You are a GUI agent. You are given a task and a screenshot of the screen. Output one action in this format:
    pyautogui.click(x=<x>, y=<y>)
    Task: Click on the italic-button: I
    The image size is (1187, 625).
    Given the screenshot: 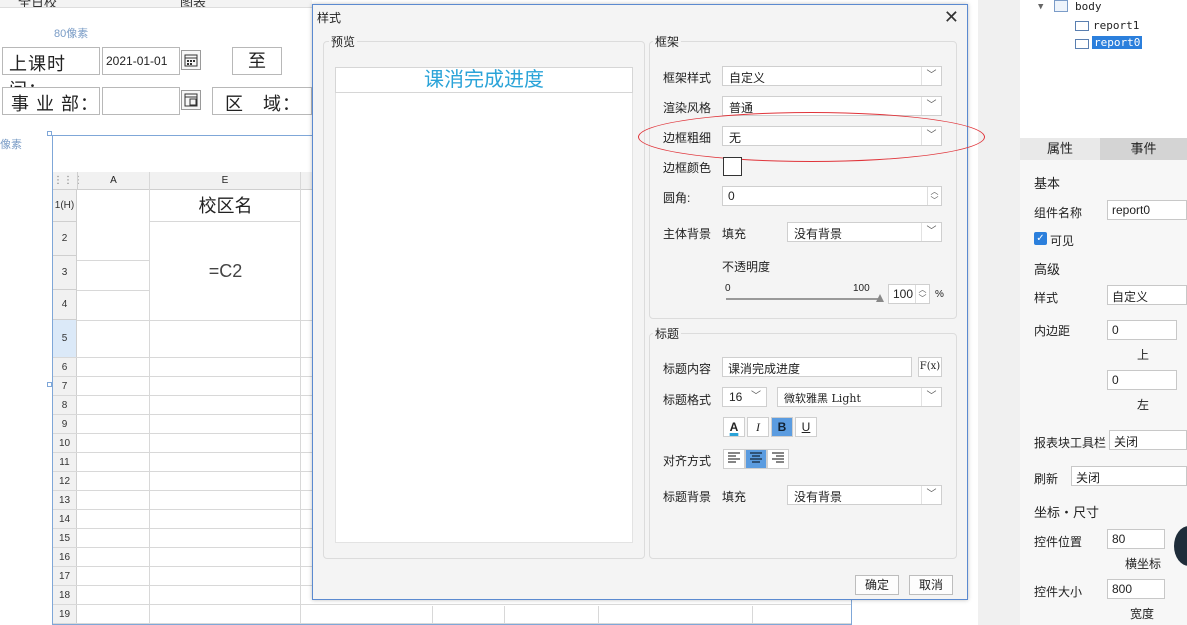 What is the action you would take?
    pyautogui.click(x=758, y=427)
    